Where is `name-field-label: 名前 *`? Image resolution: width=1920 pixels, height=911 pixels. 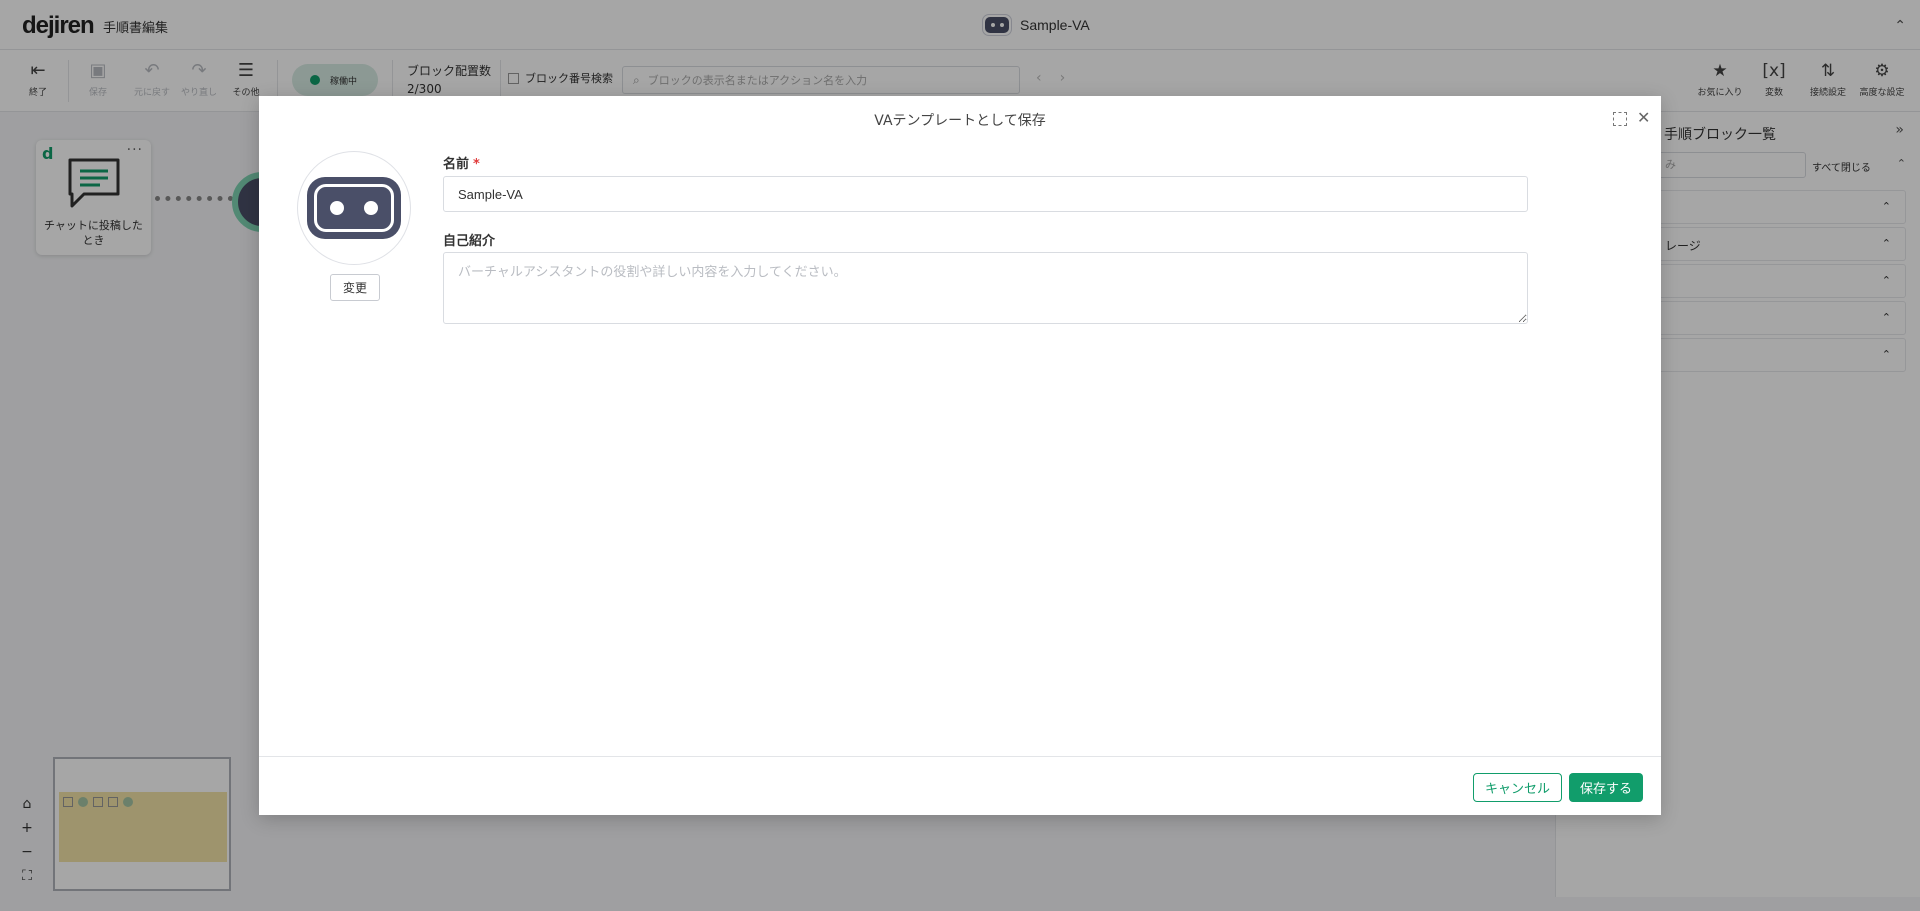 name-field-label: 名前 * is located at coordinates (461, 162).